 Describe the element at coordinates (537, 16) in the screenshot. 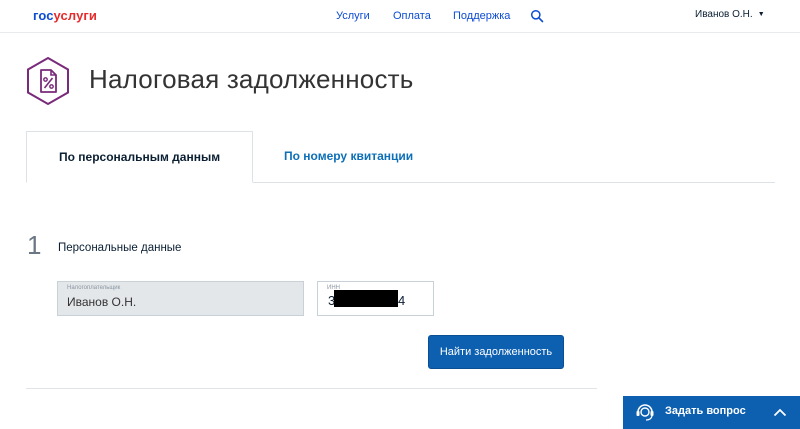

I see `search-icon` at that location.